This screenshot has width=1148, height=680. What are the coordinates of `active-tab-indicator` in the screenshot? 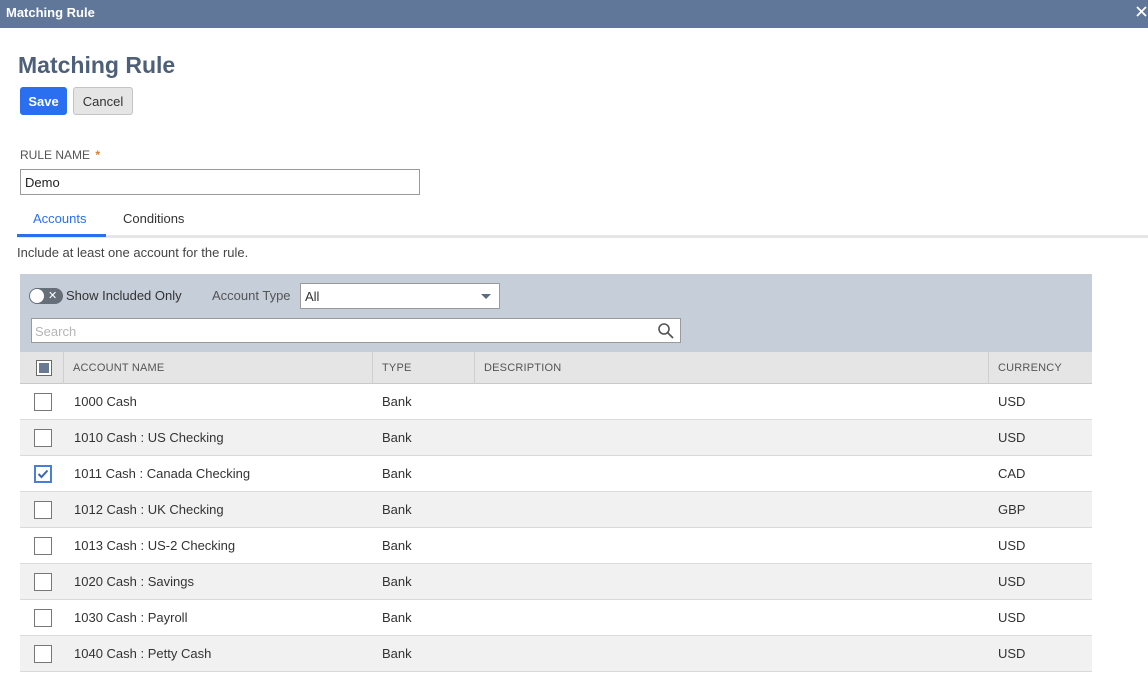 It's located at (61, 235).